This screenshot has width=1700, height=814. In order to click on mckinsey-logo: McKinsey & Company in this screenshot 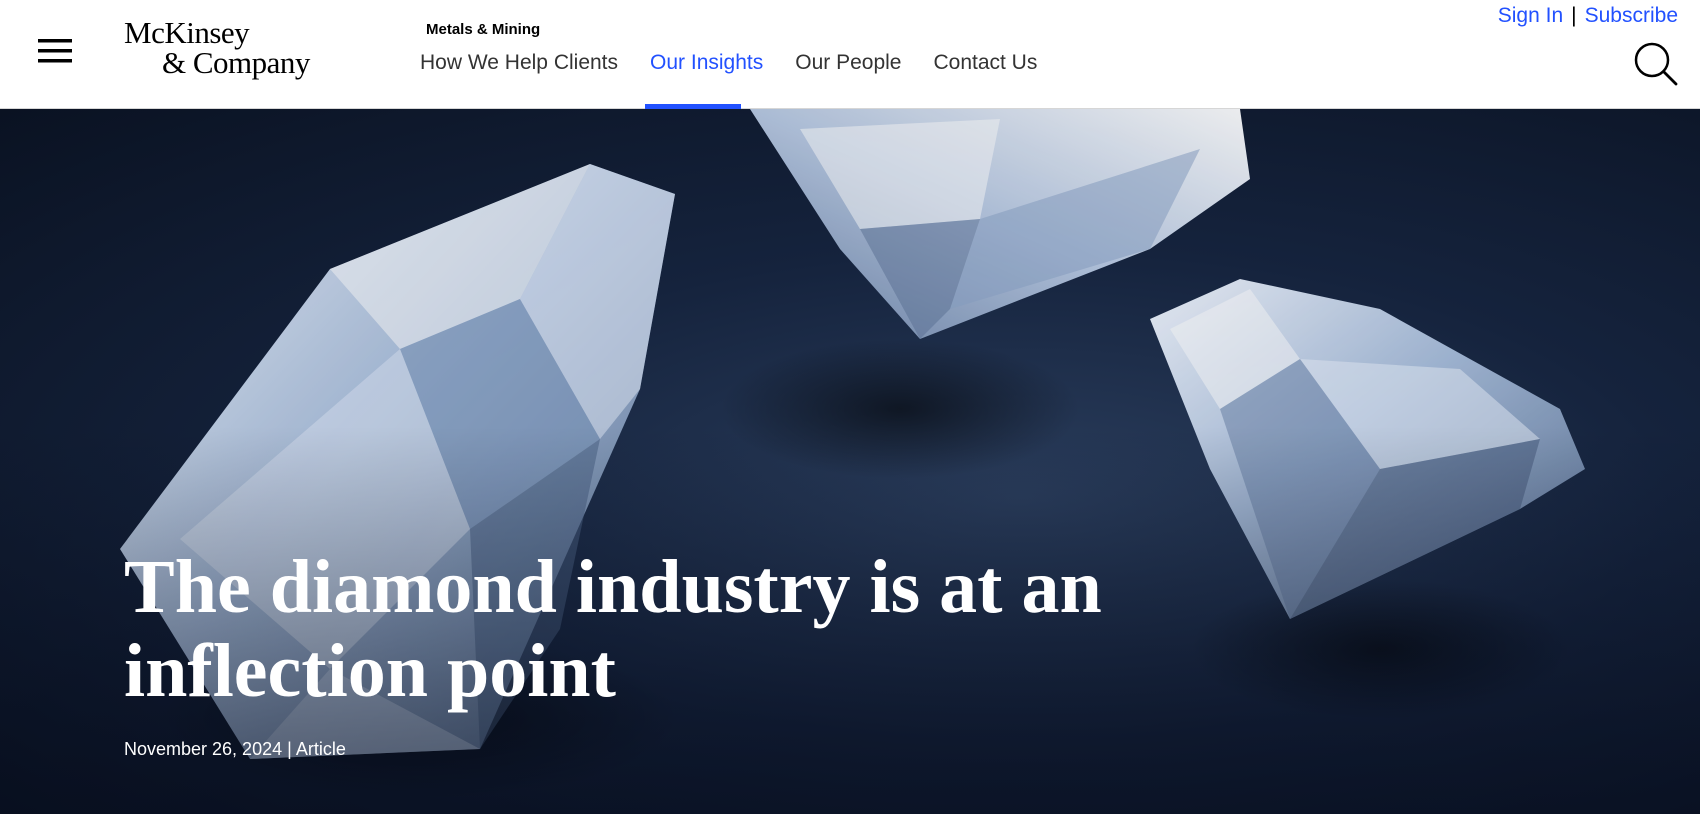, I will do `click(224, 49)`.